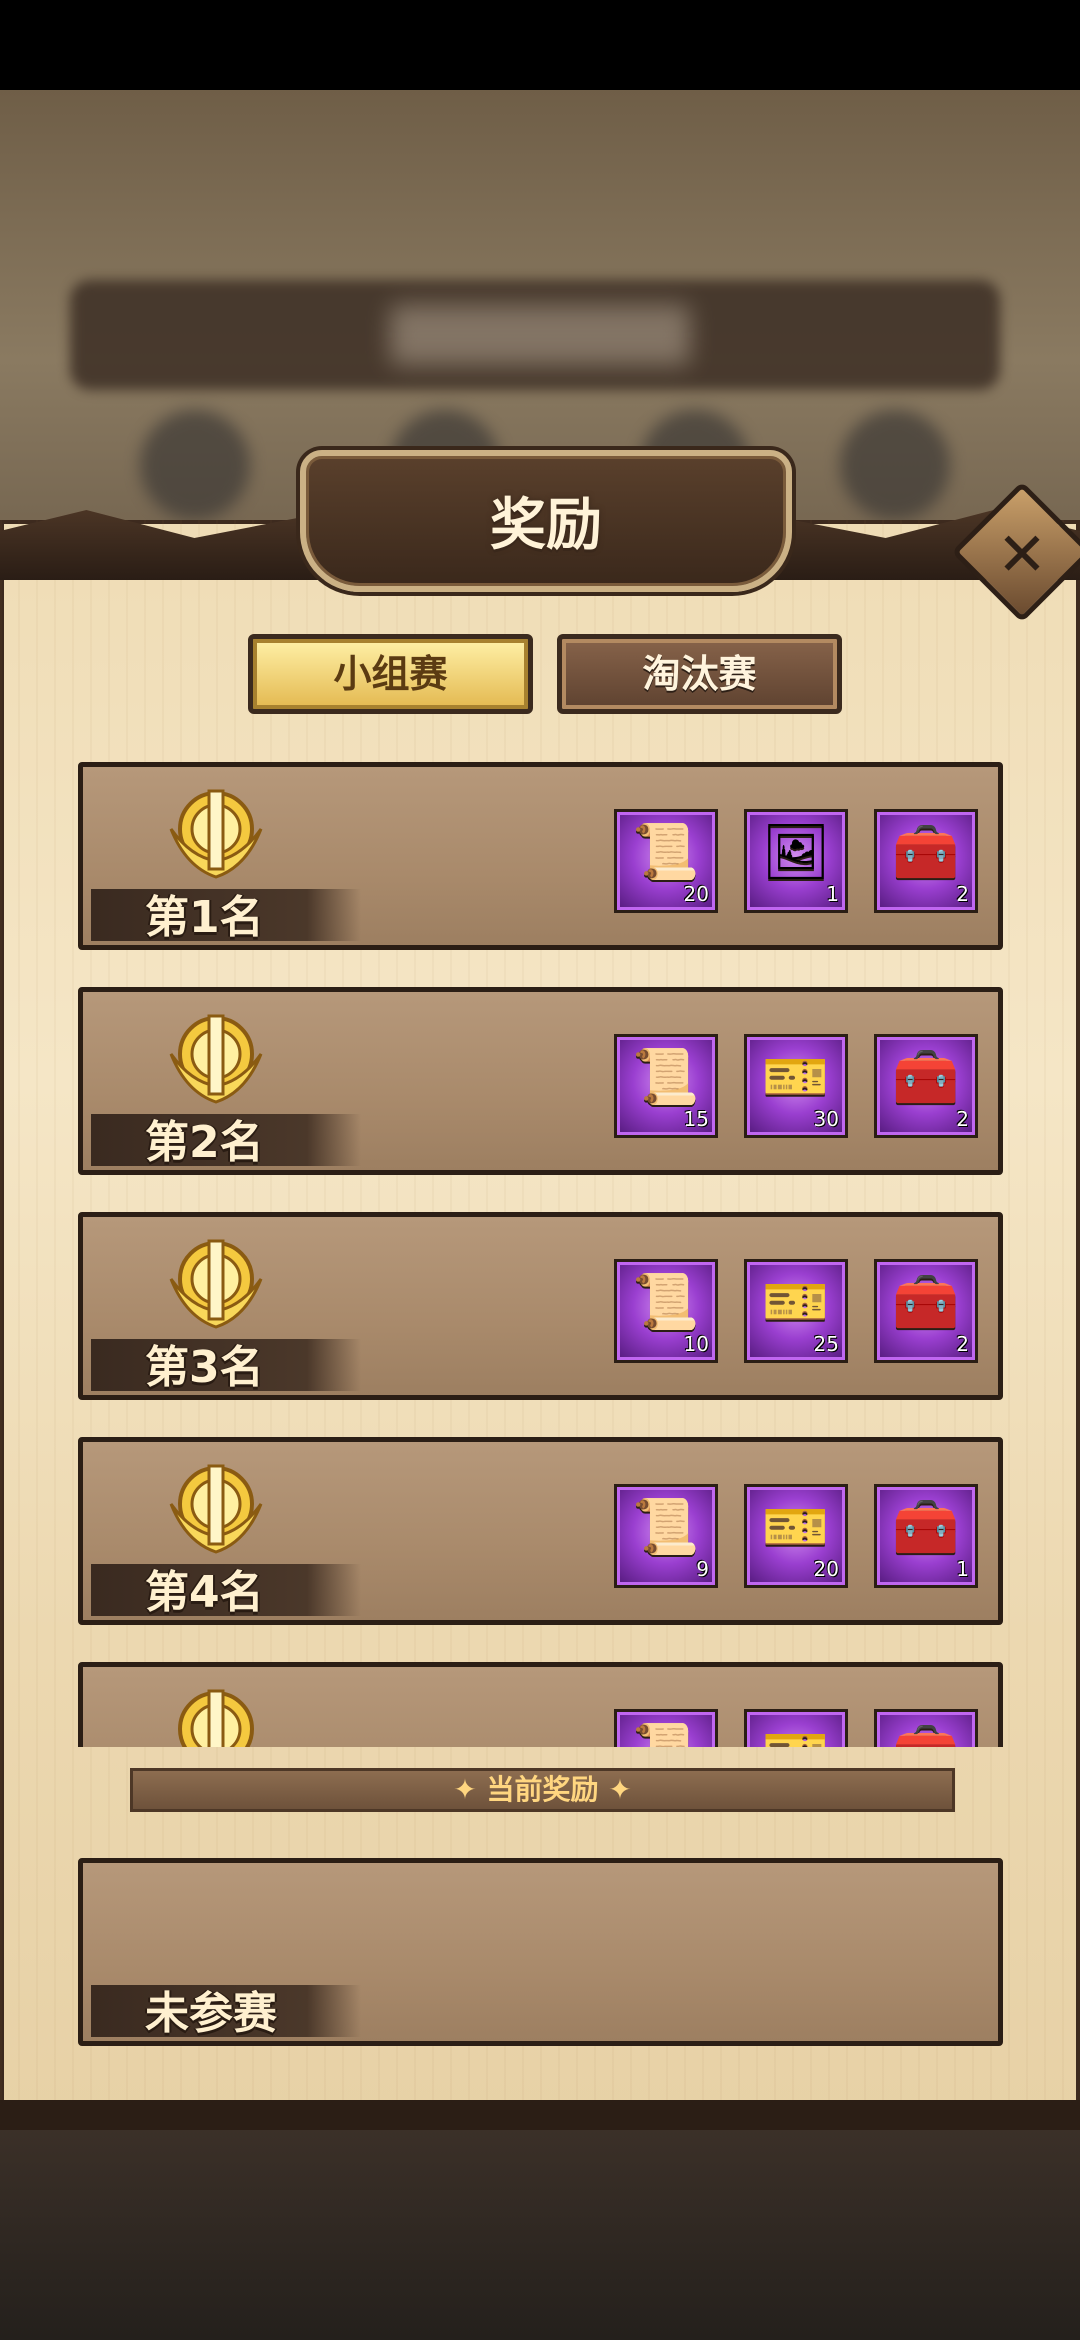 Image resolution: width=1080 pixels, height=2340 pixels. What do you see at coordinates (204, 1367) in the screenshot?
I see `rank-label: 第3名` at bounding box center [204, 1367].